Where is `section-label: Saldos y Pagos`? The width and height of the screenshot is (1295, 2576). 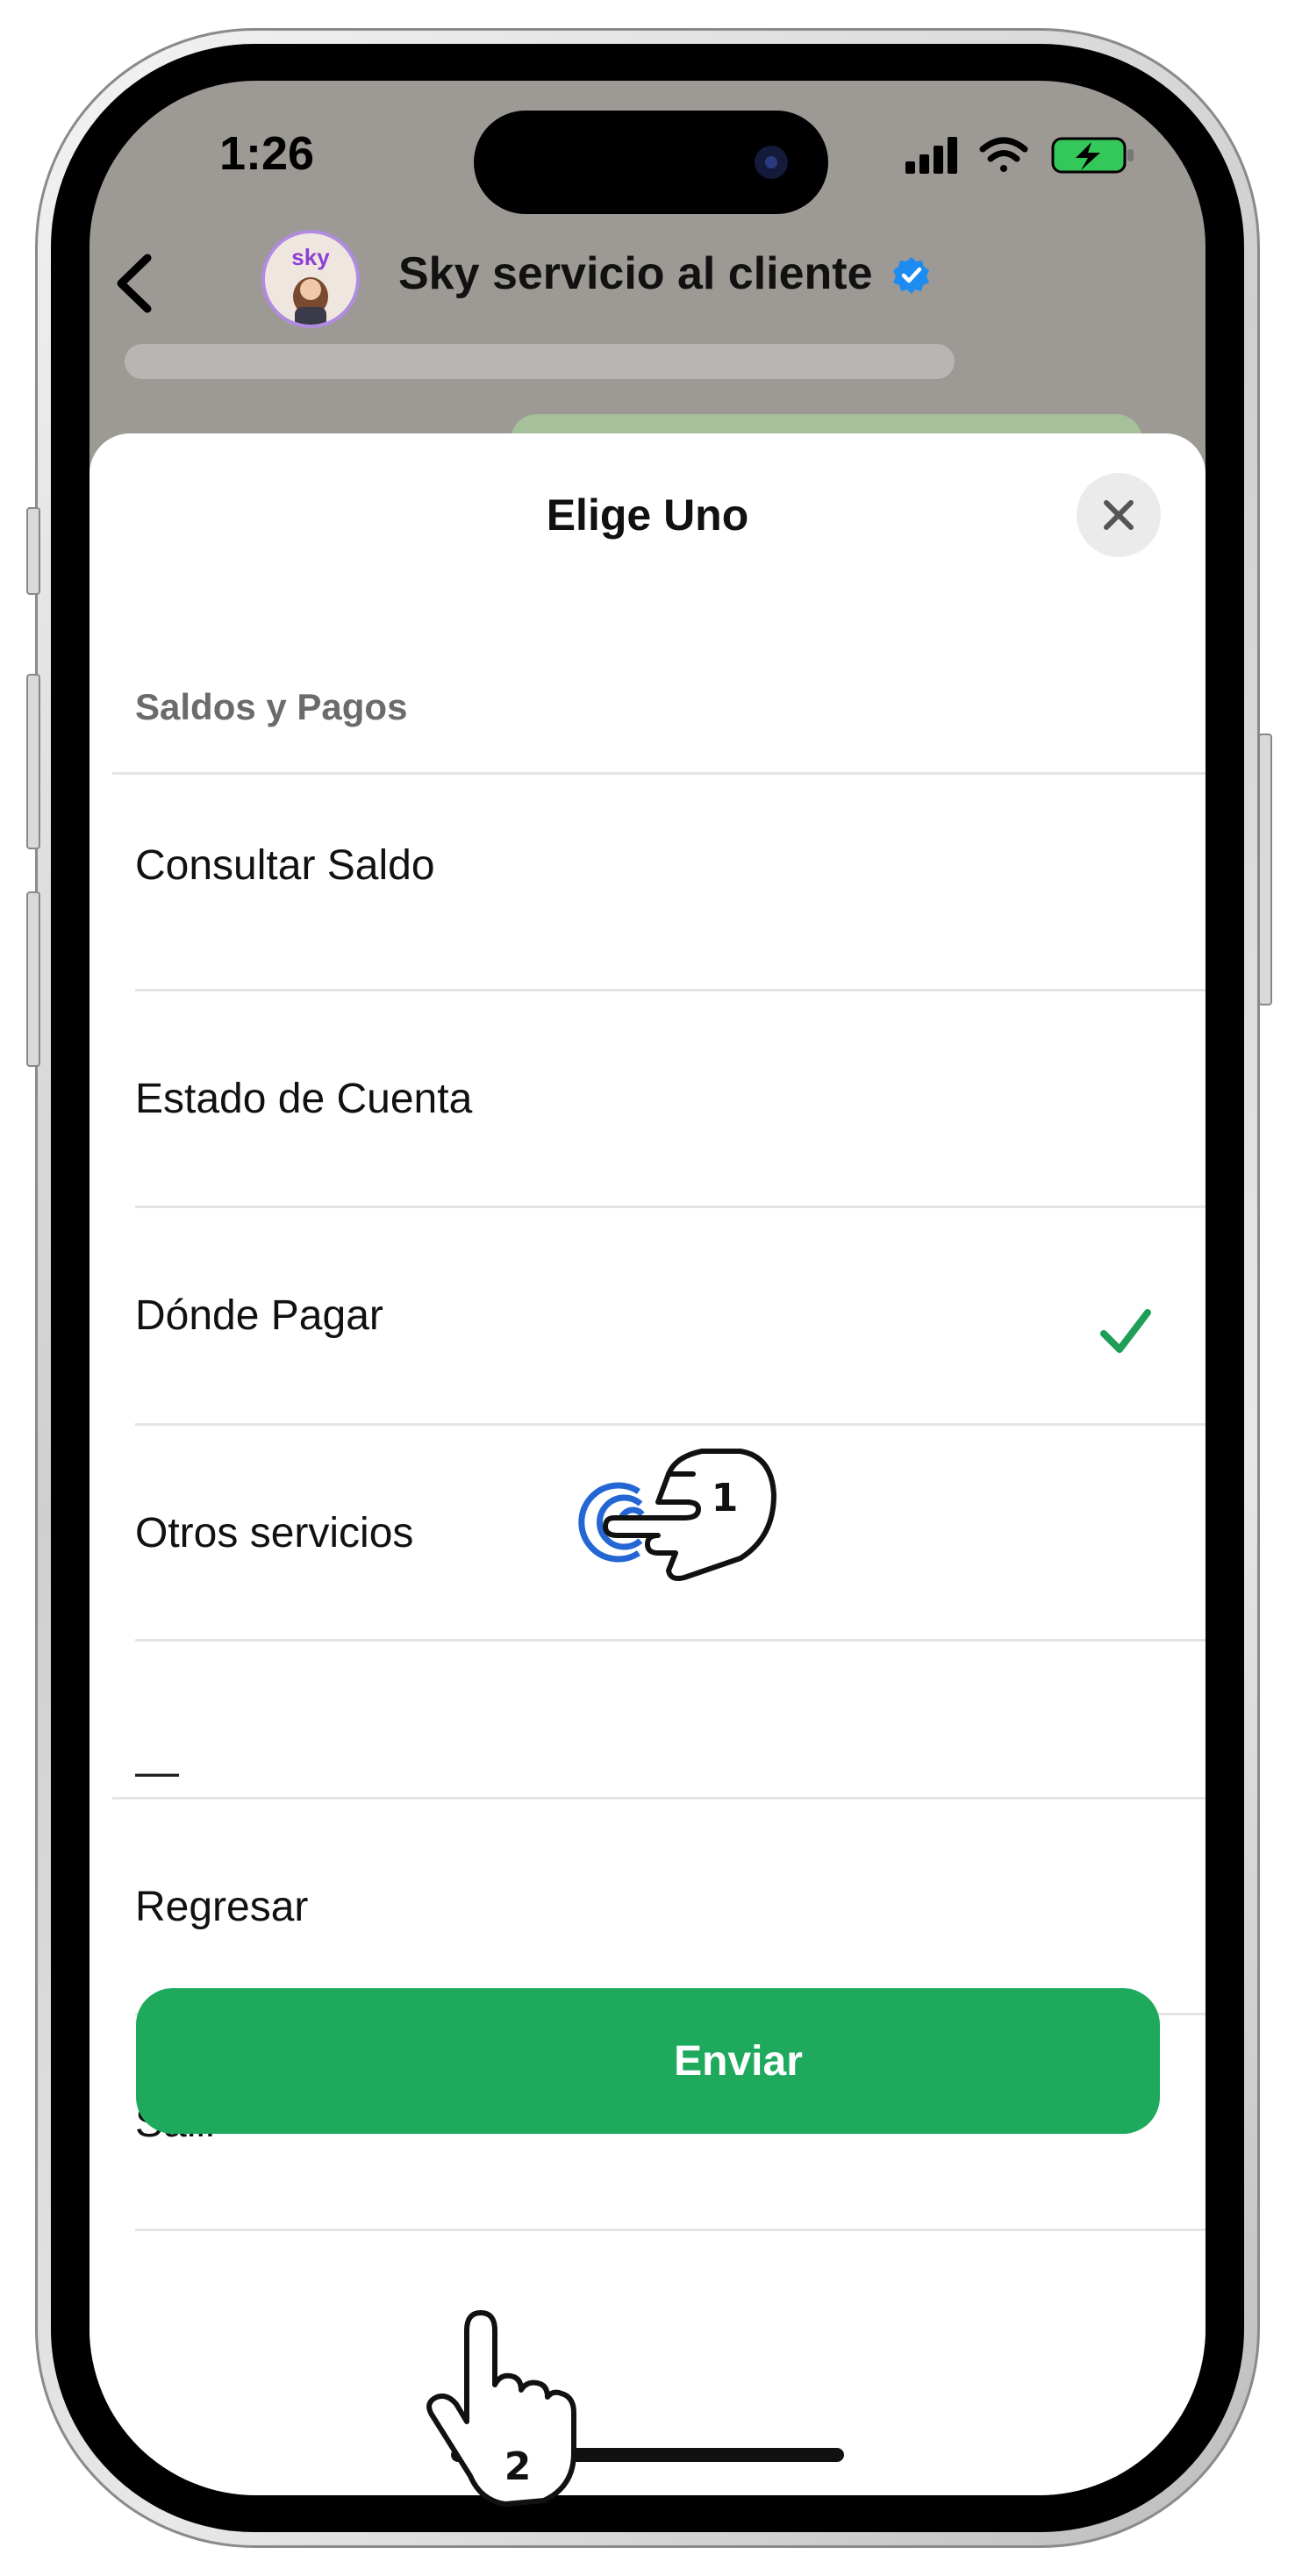
section-label: Saldos y Pagos is located at coordinates (272, 706).